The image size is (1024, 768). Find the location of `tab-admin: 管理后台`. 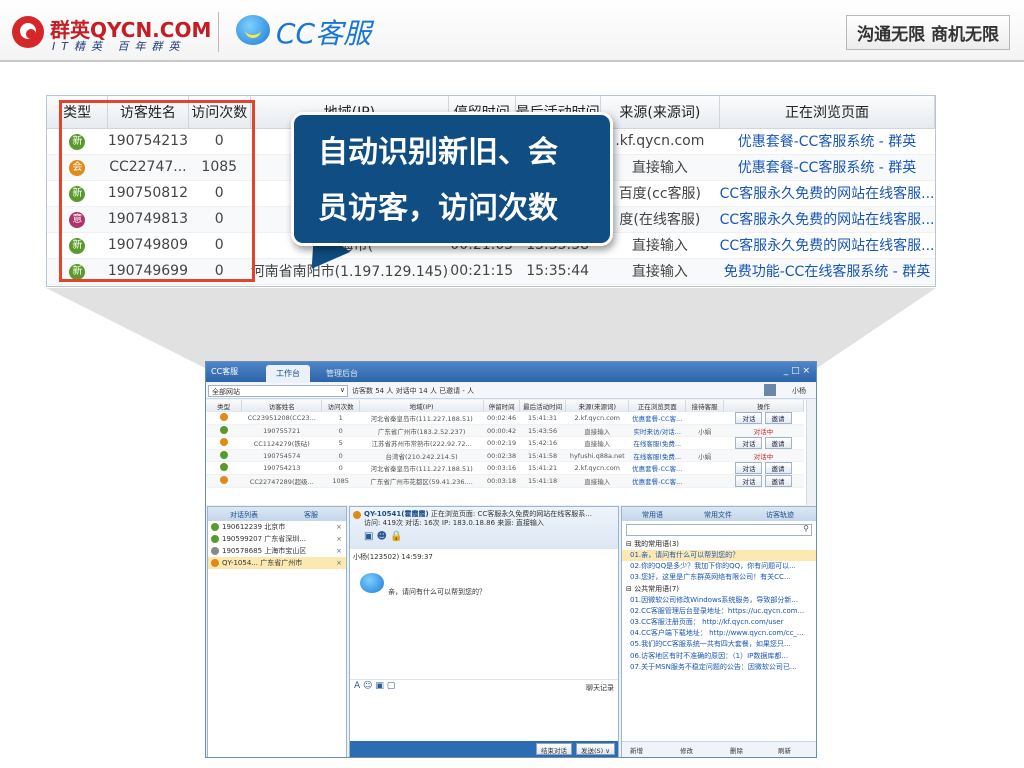

tab-admin: 管理后台 is located at coordinates (342, 373).